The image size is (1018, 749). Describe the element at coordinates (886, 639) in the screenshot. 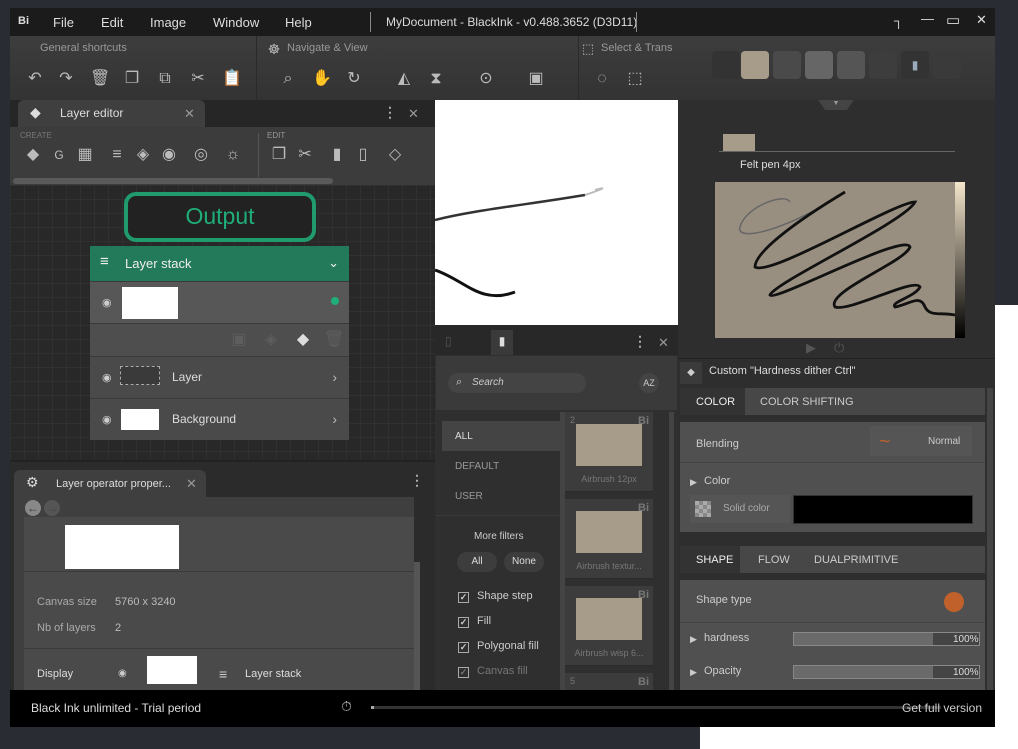

I see `hardness-slider` at that location.